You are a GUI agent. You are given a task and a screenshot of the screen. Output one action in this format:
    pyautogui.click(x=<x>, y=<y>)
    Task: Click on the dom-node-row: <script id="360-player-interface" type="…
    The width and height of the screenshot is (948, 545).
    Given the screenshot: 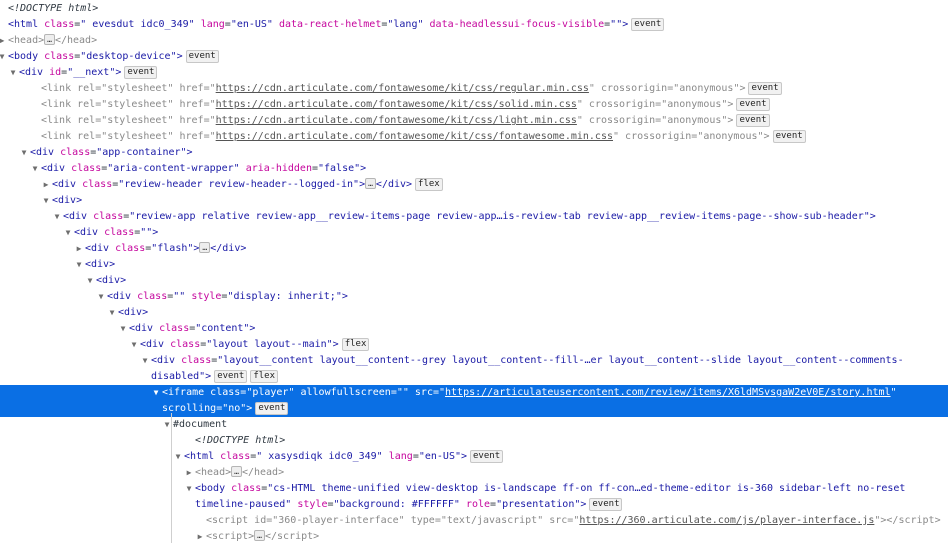 What is the action you would take?
    pyautogui.click(x=474, y=521)
    